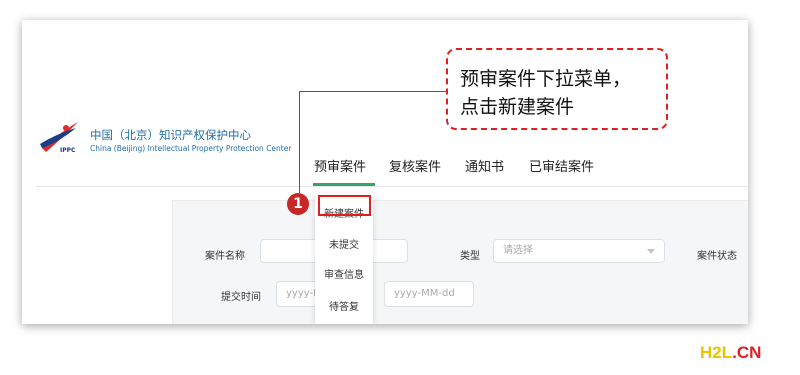  What do you see at coordinates (372, 91) in the screenshot?
I see `callout-connector-horizontal` at bounding box center [372, 91].